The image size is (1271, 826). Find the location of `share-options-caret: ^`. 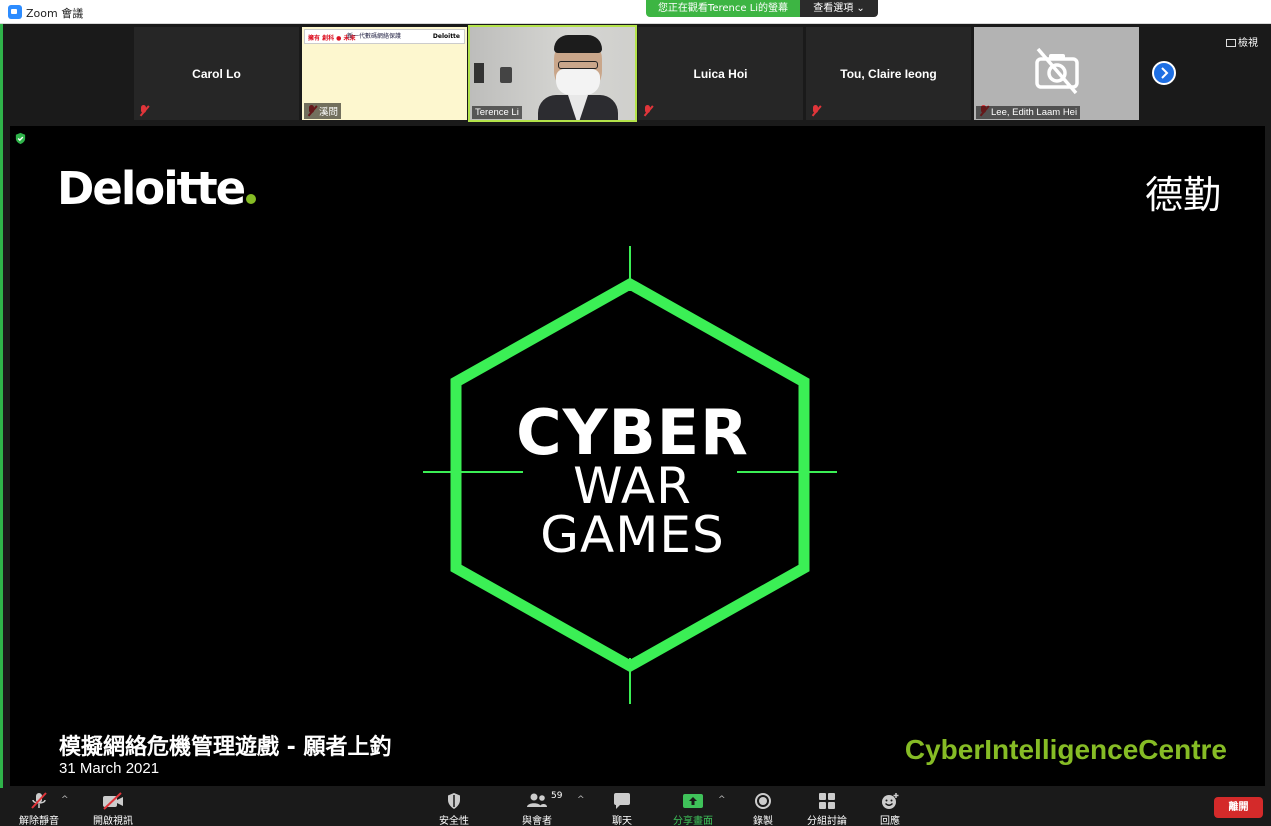

share-options-caret: ^ is located at coordinates (722, 800).